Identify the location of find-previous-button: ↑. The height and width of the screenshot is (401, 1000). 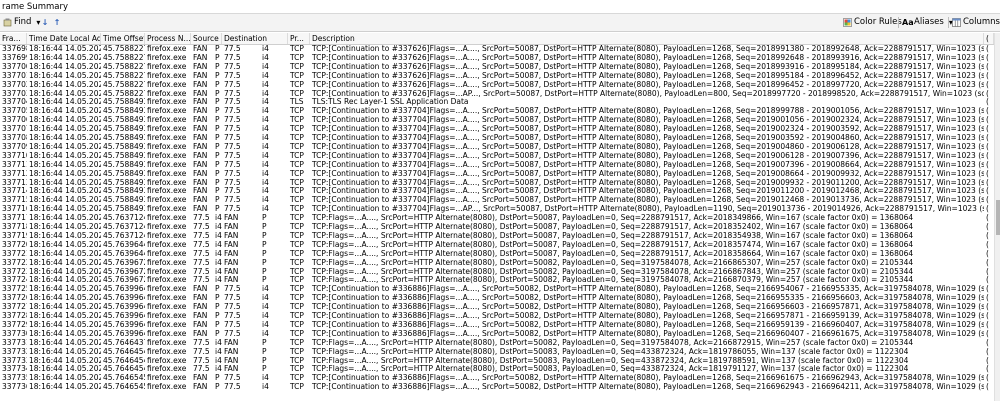
(57, 22).